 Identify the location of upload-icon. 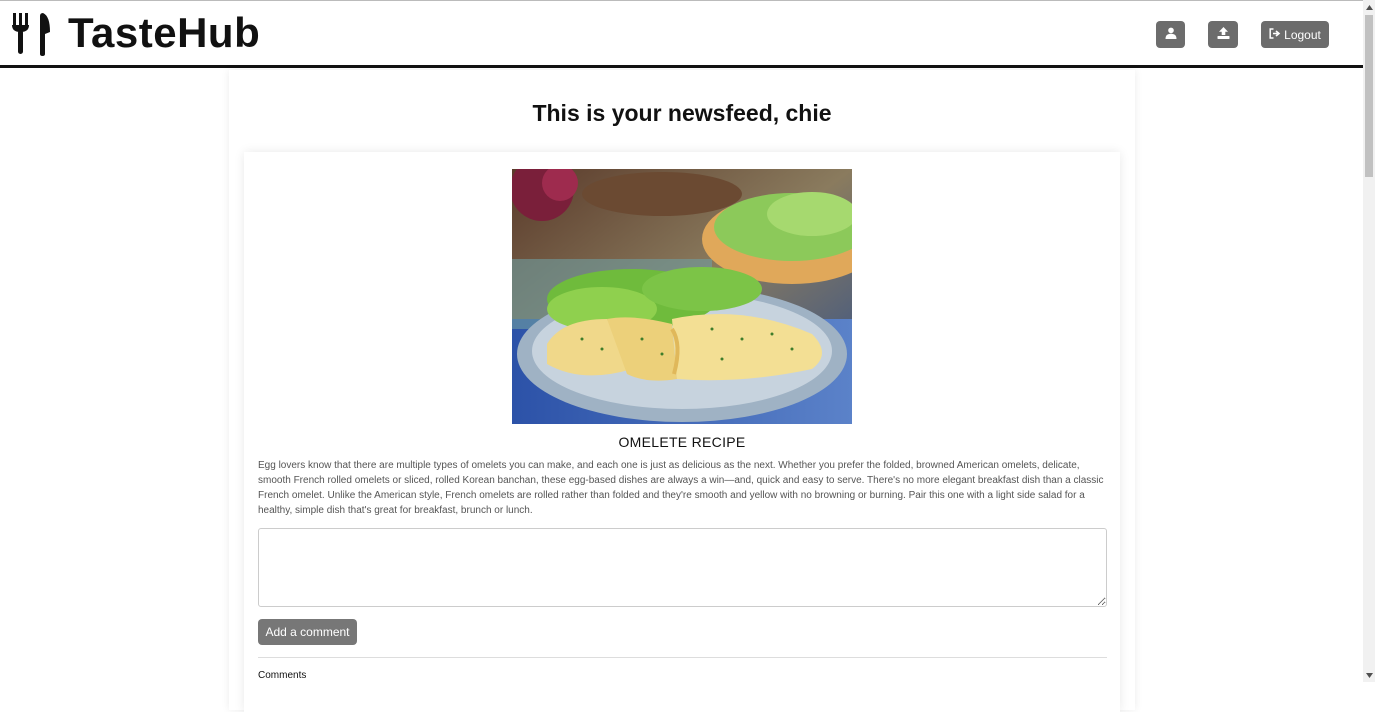
(1223, 34).